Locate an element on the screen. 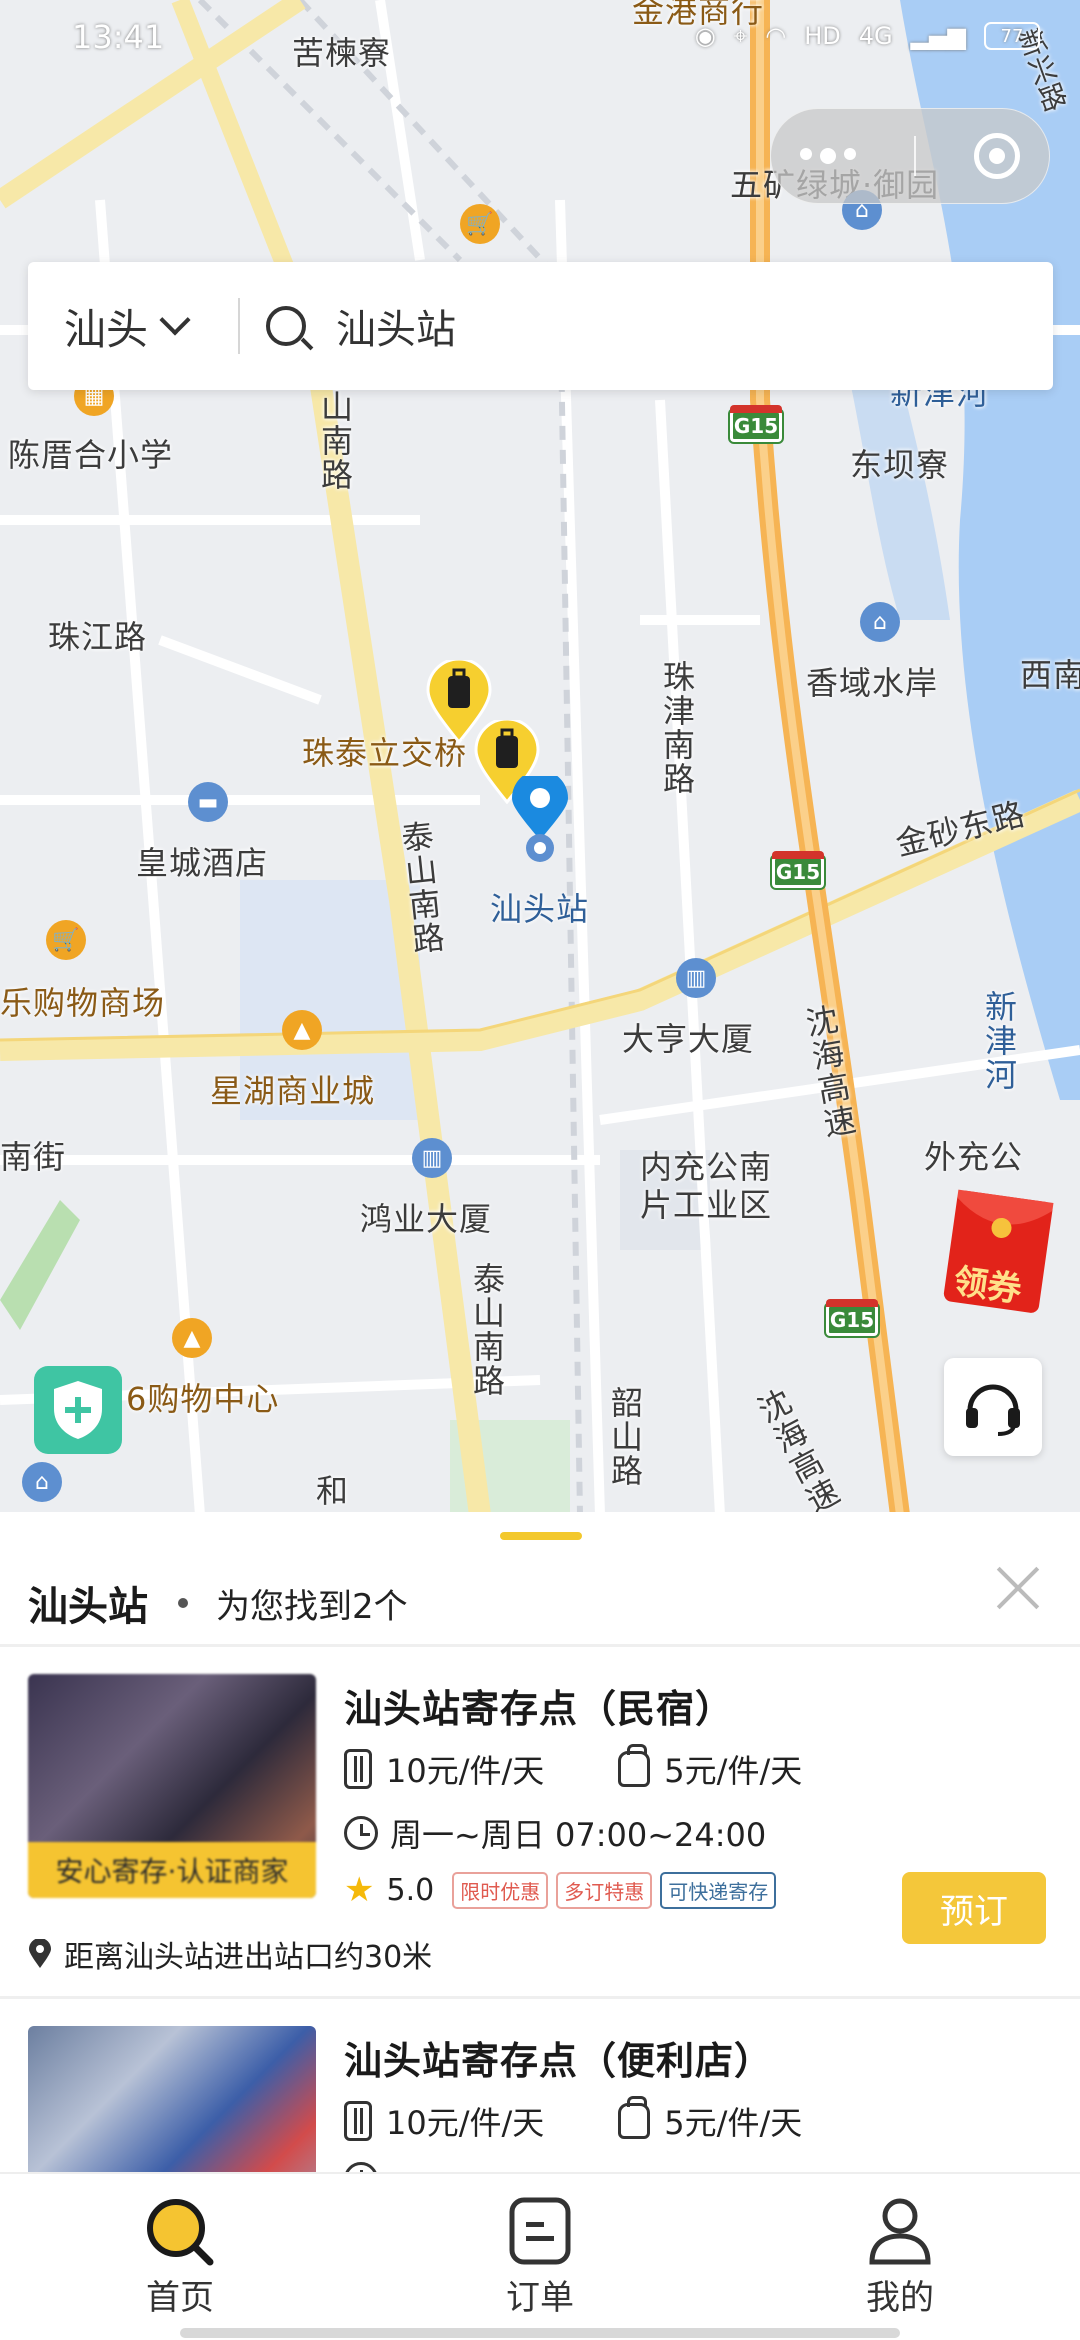 Image resolution: width=1080 pixels, height=2340 pixels. map-label: 大亨大厦 is located at coordinates (688, 1039).